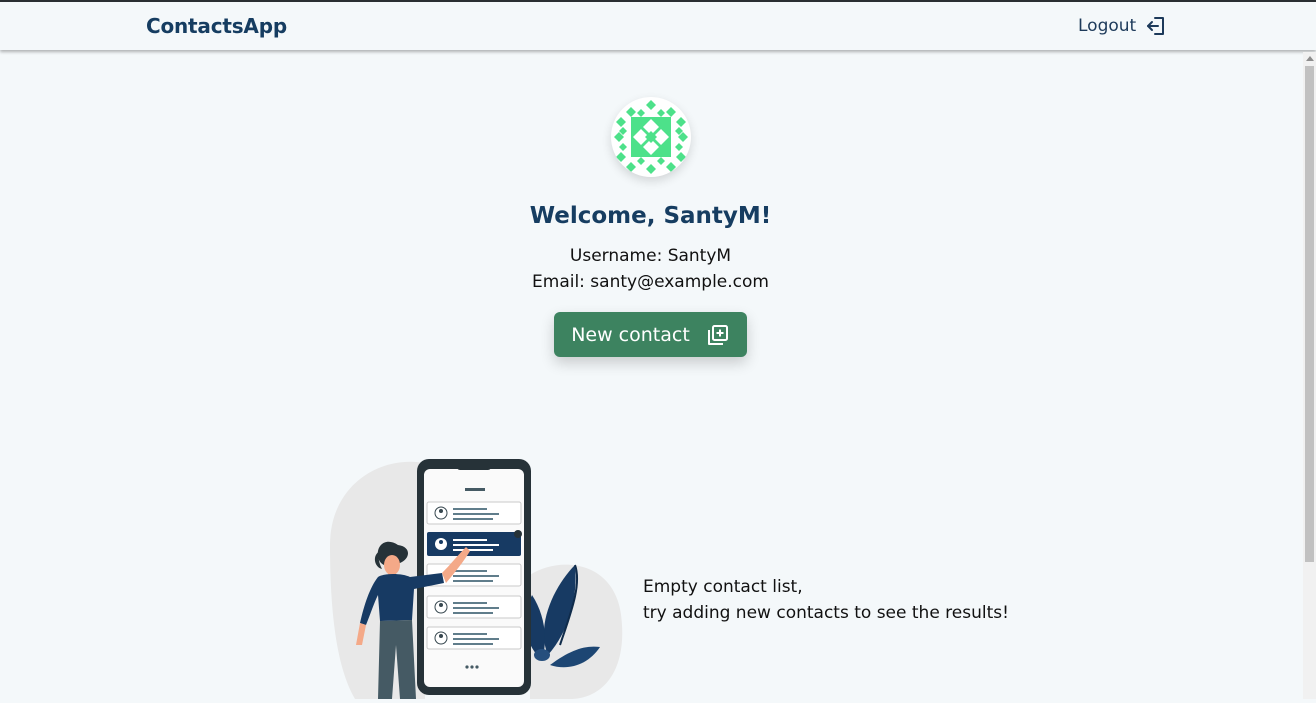 Image resolution: width=1316 pixels, height=703 pixels. Describe the element at coordinates (650, 216) in the screenshot. I see `welcome-heading: Welcome, SantyM!` at that location.